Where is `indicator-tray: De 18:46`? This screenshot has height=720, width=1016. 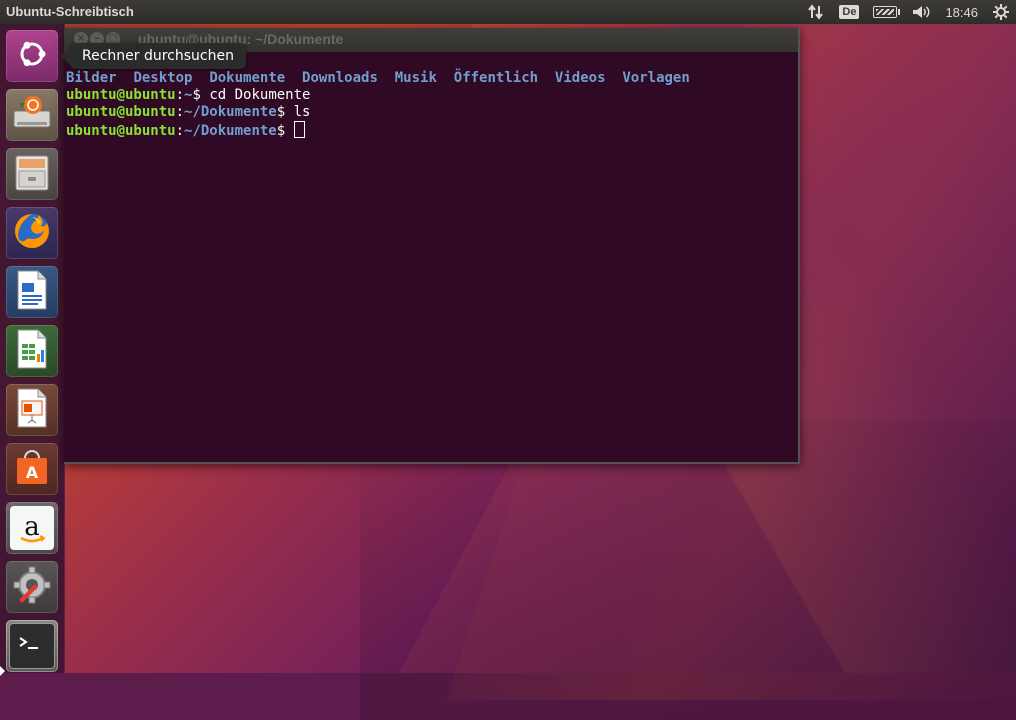 indicator-tray: De 18:46 is located at coordinates (908, 12).